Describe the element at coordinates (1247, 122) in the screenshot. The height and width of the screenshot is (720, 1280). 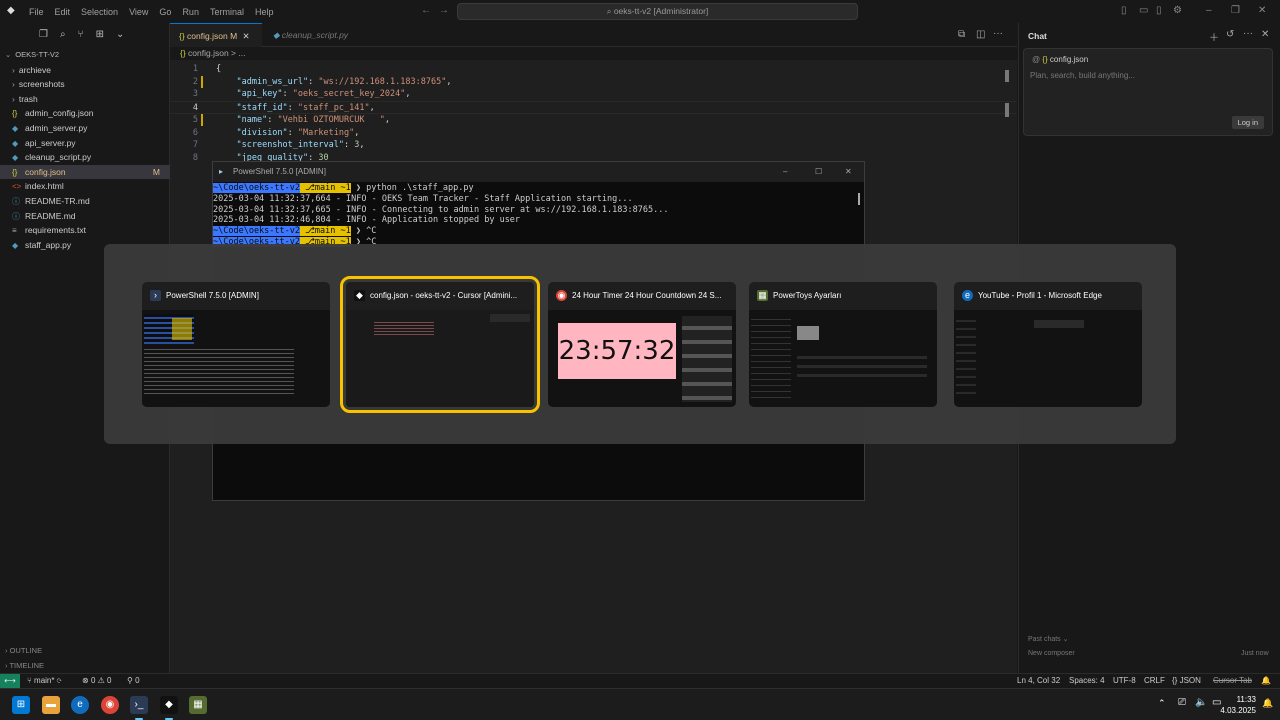
I see `login-button: Log in` at that location.